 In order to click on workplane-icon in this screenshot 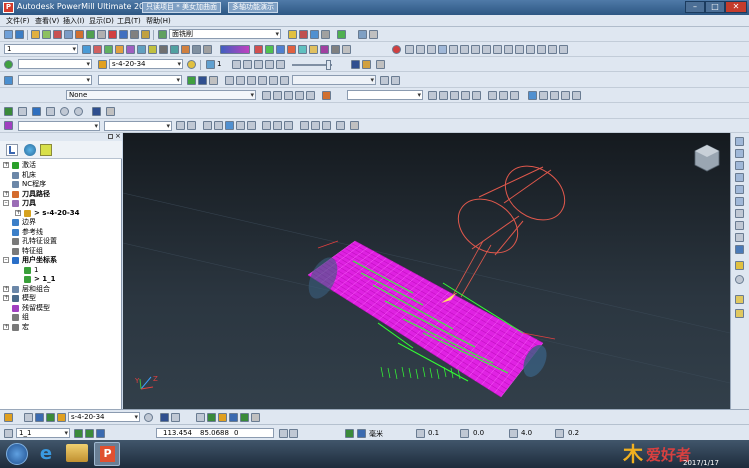, I will do `click(145, 34)`.